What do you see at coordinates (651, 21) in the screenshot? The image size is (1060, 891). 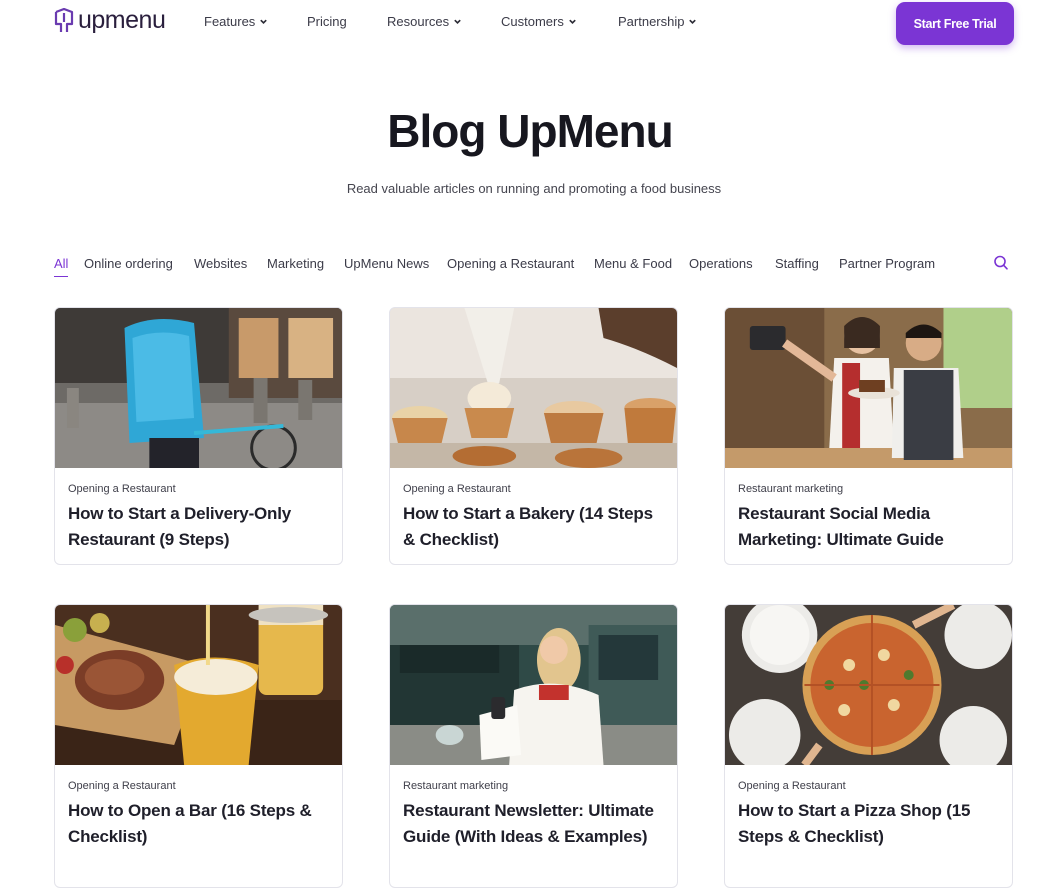 I see `nav-partnership-label: Partnership` at bounding box center [651, 21].